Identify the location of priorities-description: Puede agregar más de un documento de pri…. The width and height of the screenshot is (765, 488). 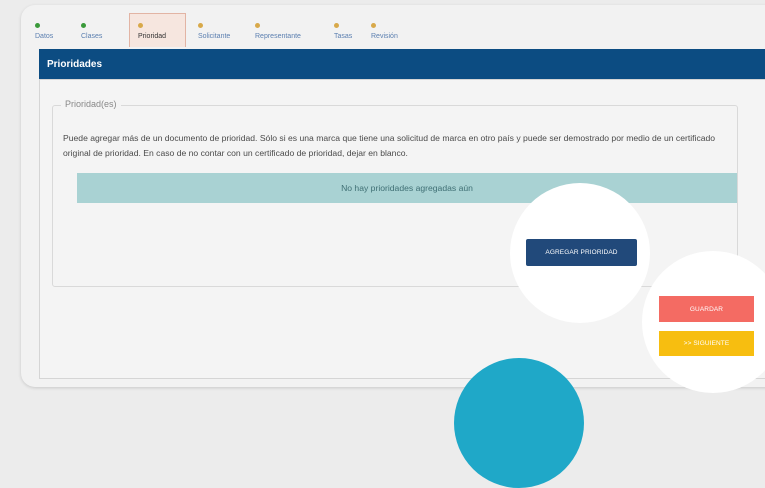
(389, 145).